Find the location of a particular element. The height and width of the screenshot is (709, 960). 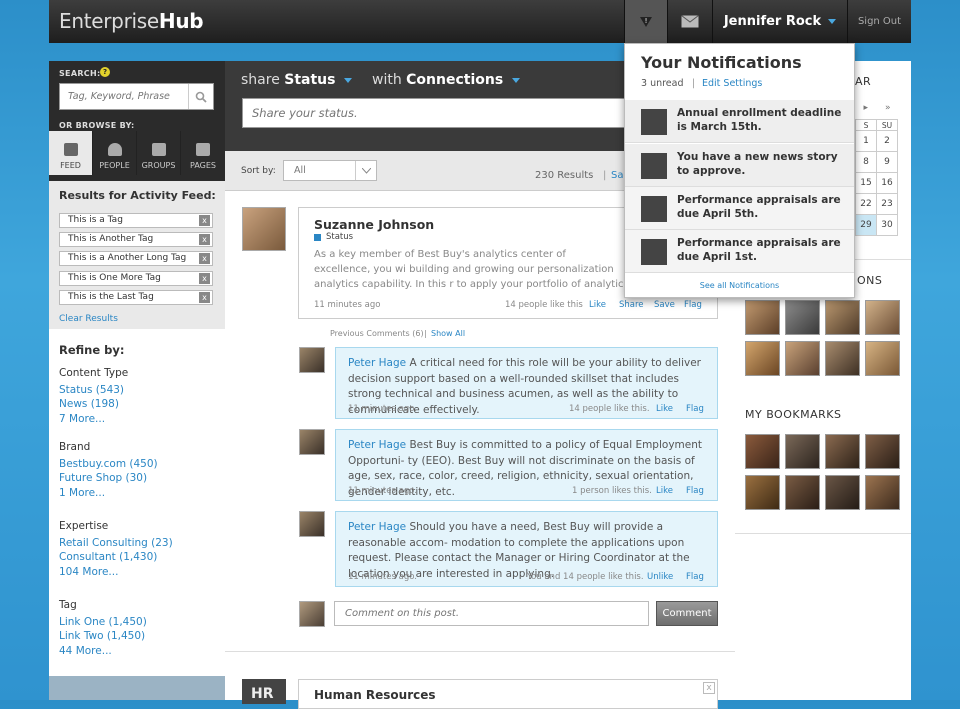

refine-link: Link Two (1,450) is located at coordinates (103, 636).